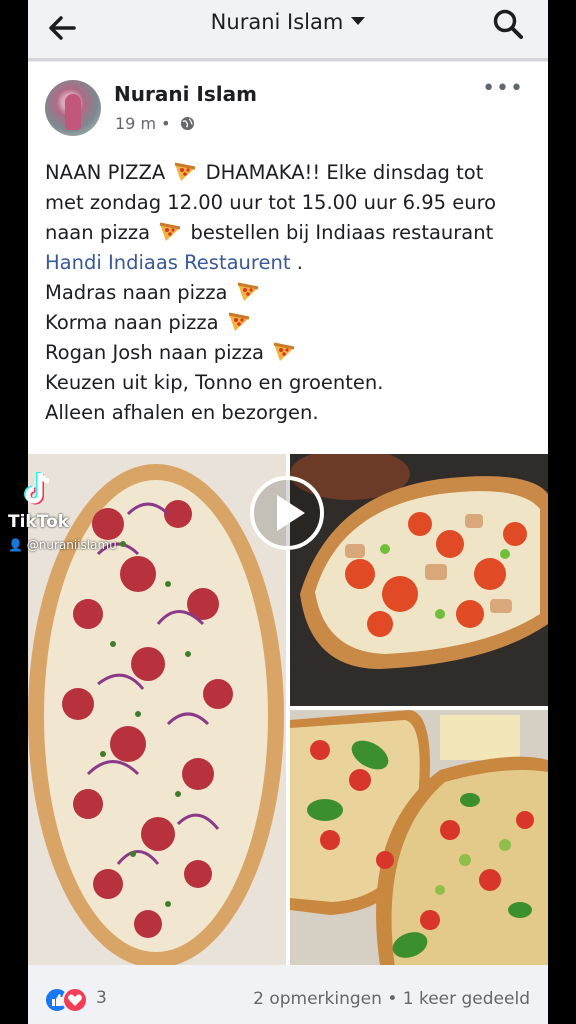  What do you see at coordinates (291, 513) in the screenshot?
I see `play-icon` at bounding box center [291, 513].